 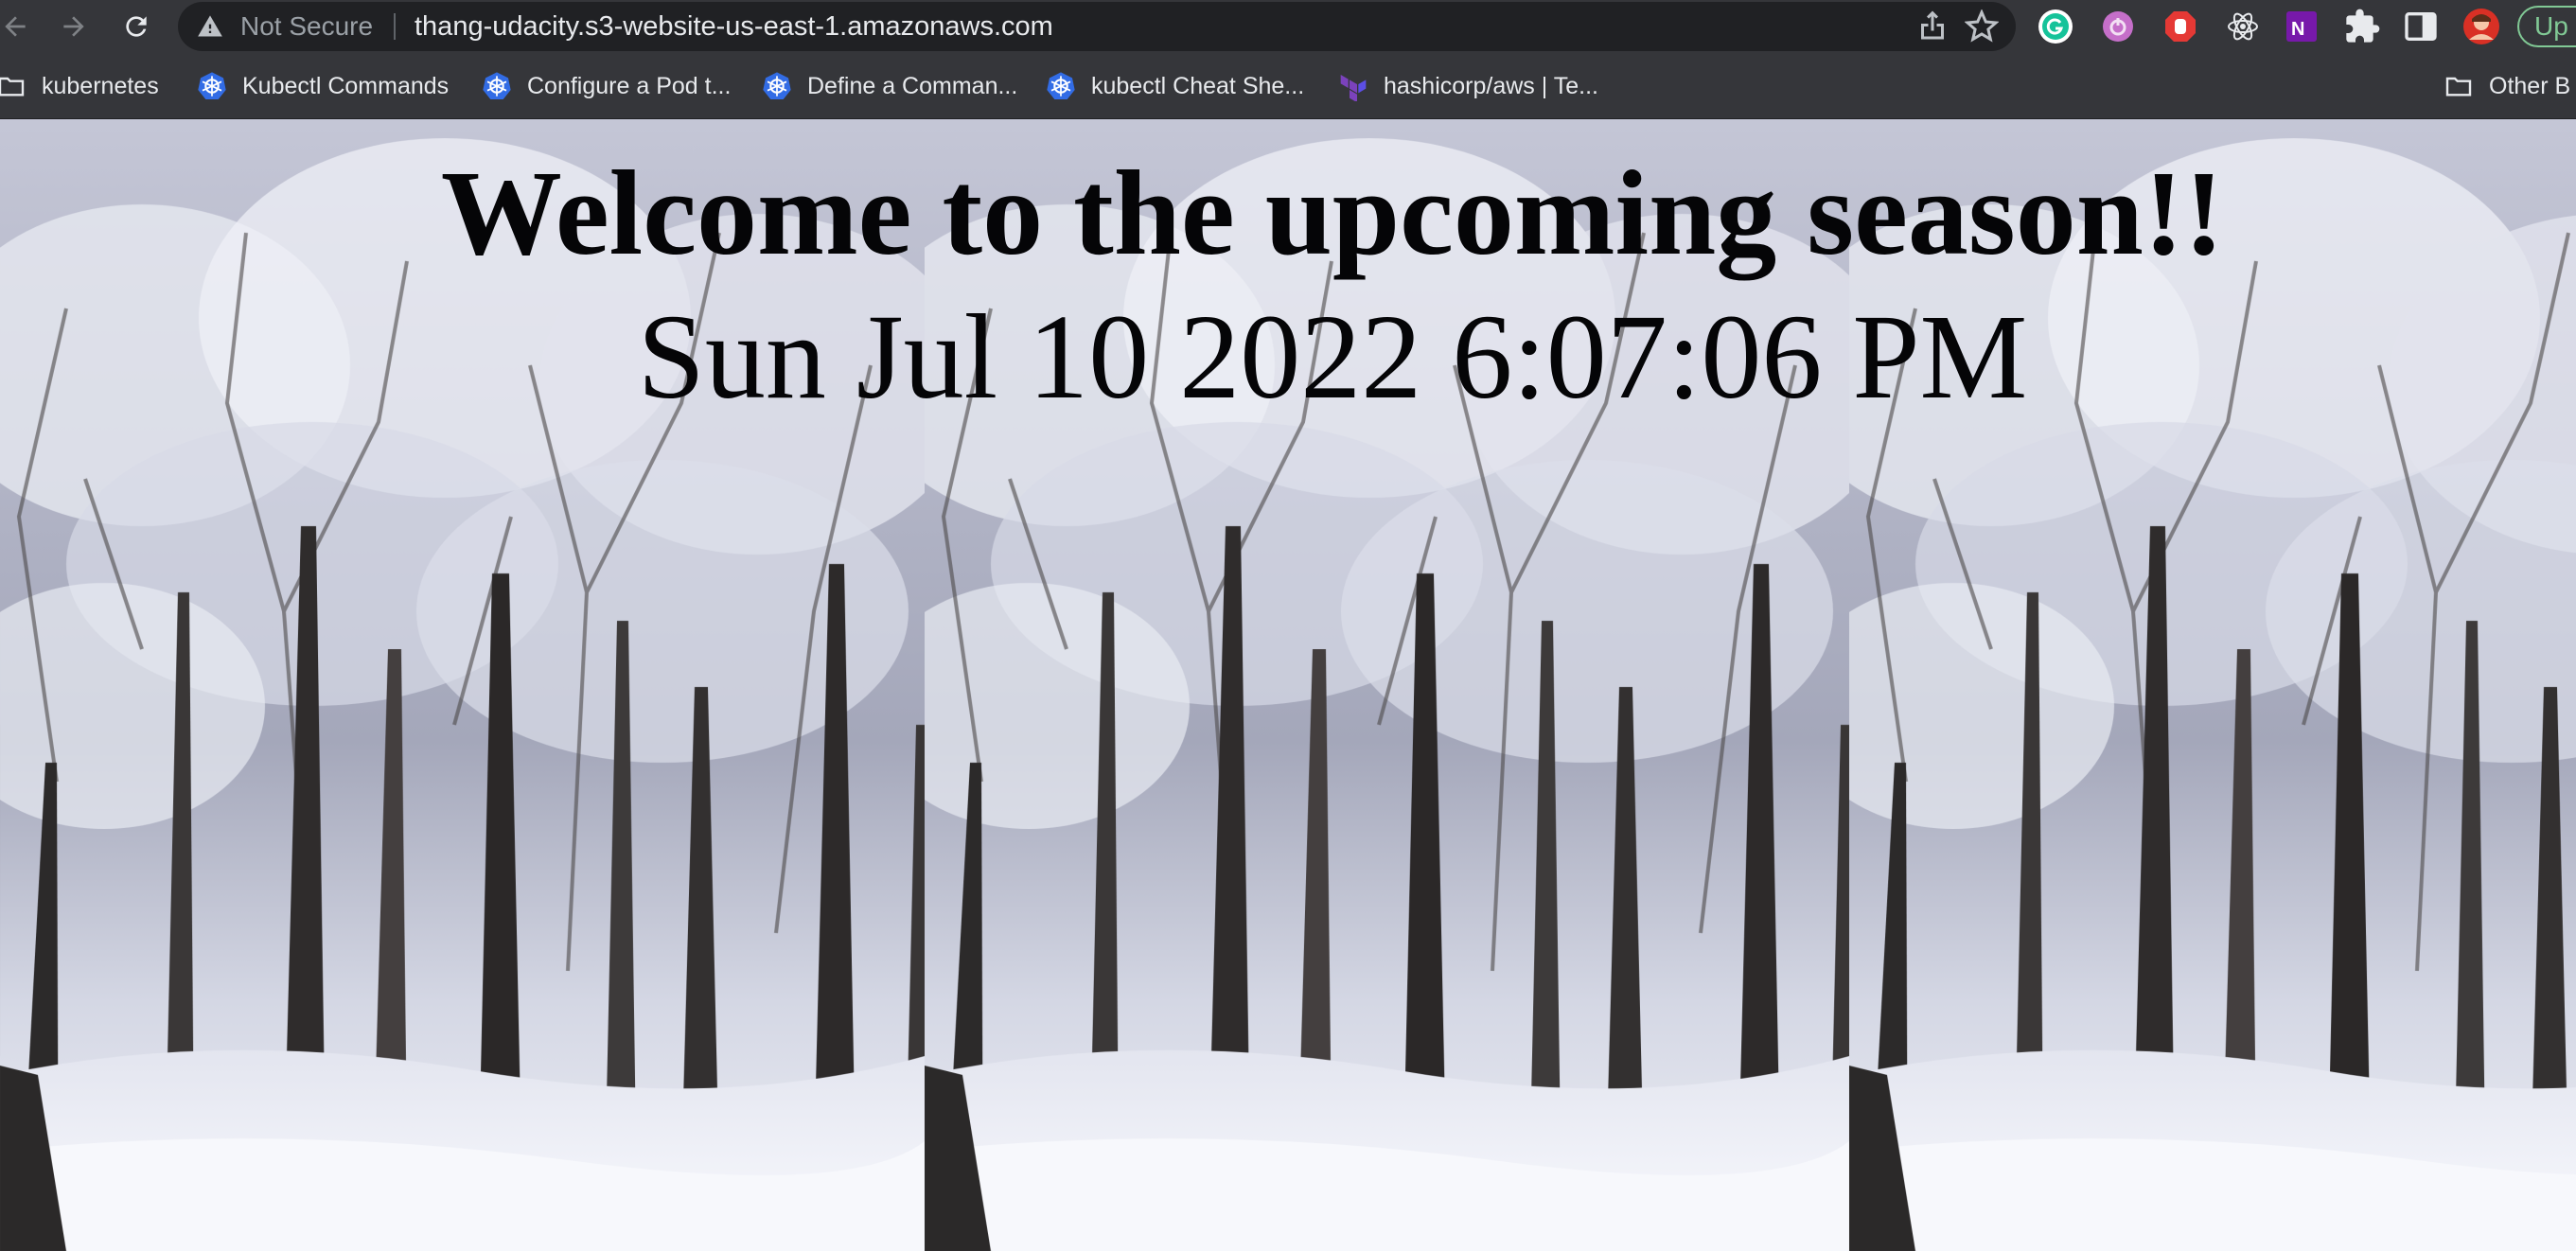 I want to click on profile-avatar-icon, so click(x=2481, y=26).